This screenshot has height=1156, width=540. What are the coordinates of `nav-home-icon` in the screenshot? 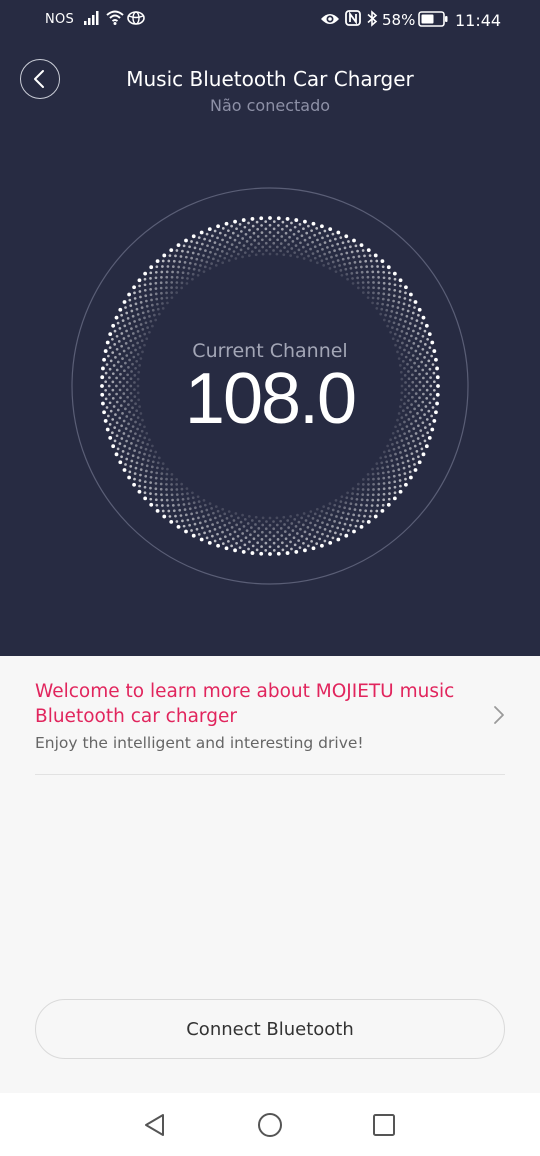 It's located at (270, 1125).